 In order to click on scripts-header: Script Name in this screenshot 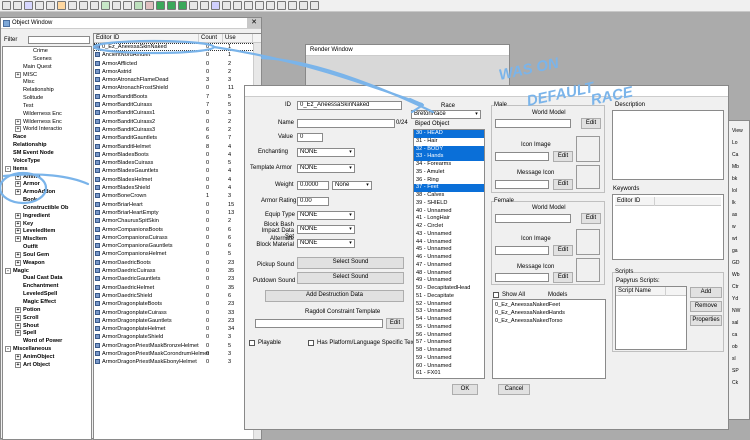, I will do `click(651, 291)`.